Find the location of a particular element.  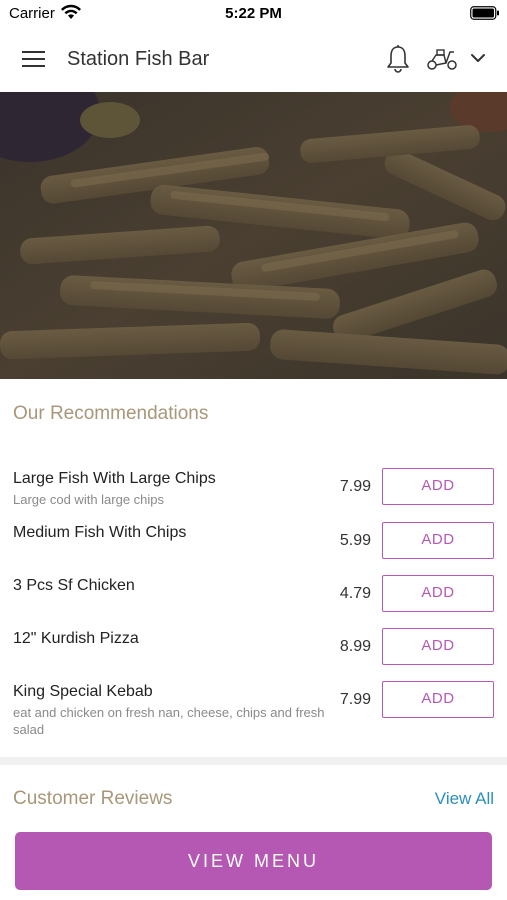

item-name: 3 Pcs Sf Chicken is located at coordinates (74, 585).